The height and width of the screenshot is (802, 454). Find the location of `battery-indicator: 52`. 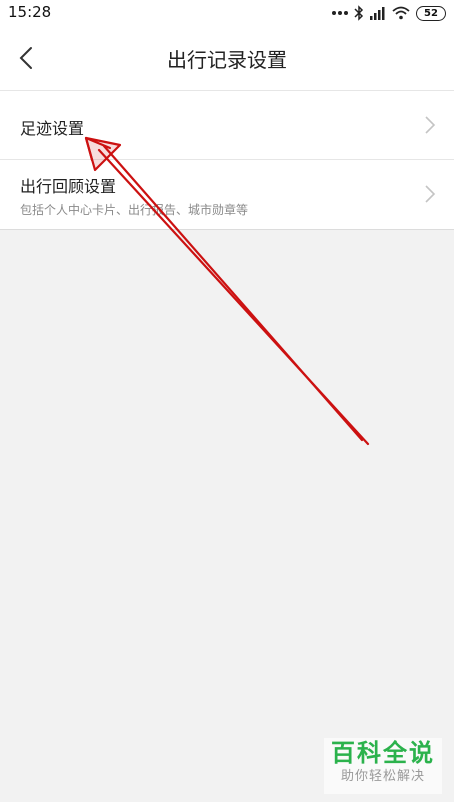

battery-indicator: 52 is located at coordinates (431, 13).